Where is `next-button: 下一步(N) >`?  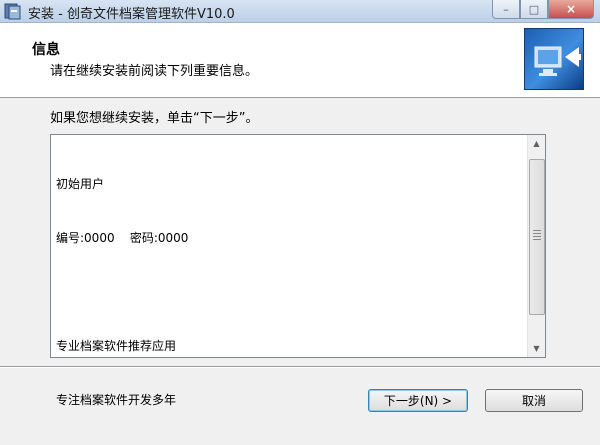
next-button: 下一步(N) > is located at coordinates (418, 400).